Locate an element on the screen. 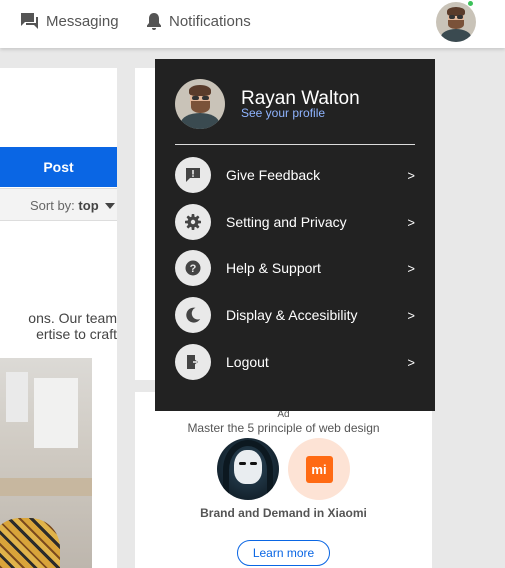 Image resolution: width=505 pixels, height=568 pixels. see-profile-link: See your profile is located at coordinates (283, 113).